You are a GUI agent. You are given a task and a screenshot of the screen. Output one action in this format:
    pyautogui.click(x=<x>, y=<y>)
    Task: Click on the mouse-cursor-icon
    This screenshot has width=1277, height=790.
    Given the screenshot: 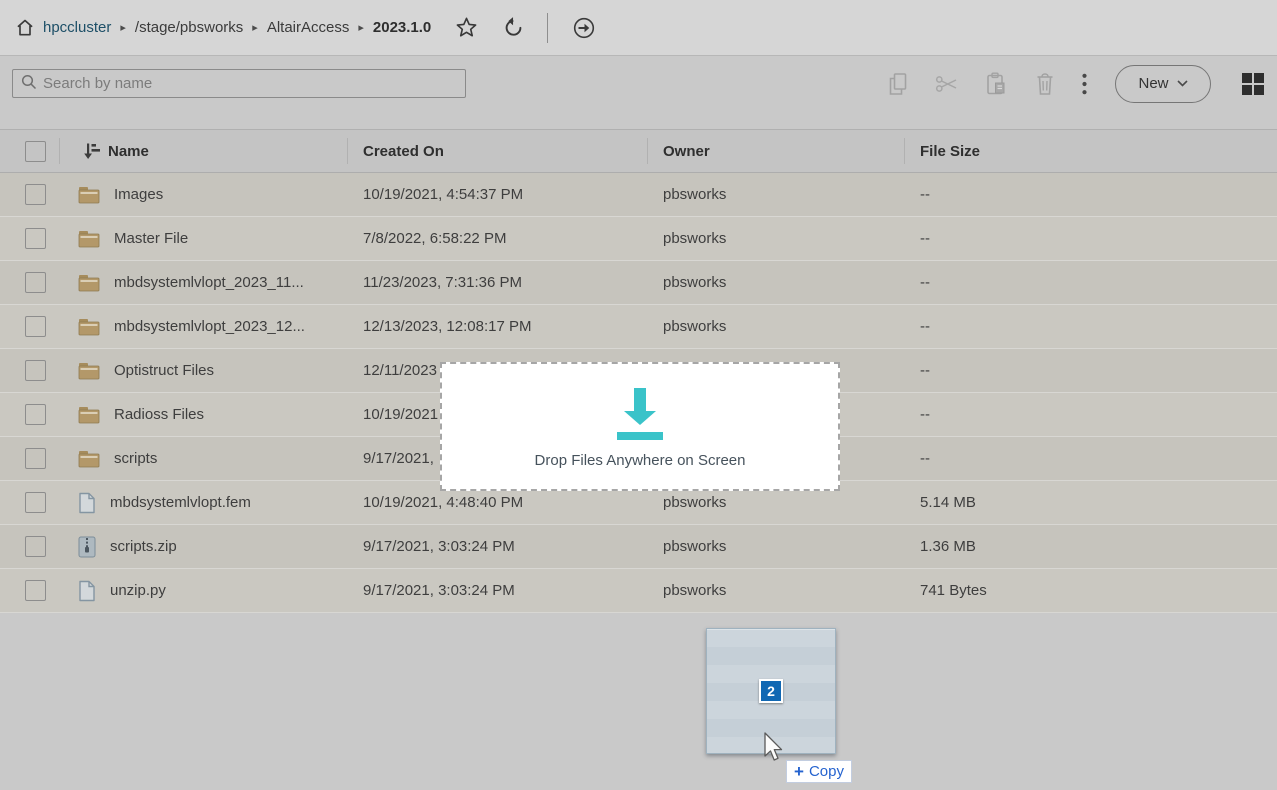 What is the action you would take?
    pyautogui.click(x=773, y=746)
    